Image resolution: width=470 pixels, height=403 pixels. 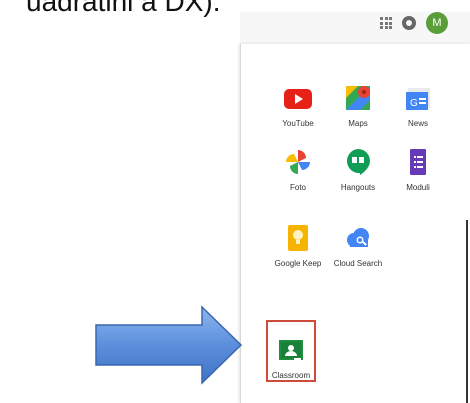 I want to click on news-icon: G, so click(x=418, y=98).